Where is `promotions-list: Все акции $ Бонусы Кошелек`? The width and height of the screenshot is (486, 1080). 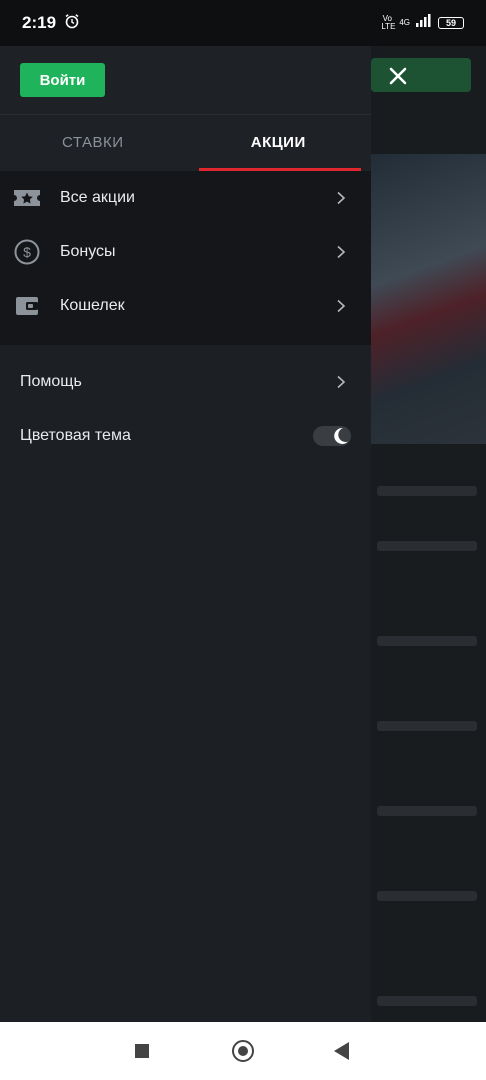 promotions-list: Все акции $ Бонусы Кошелек is located at coordinates (185, 258).